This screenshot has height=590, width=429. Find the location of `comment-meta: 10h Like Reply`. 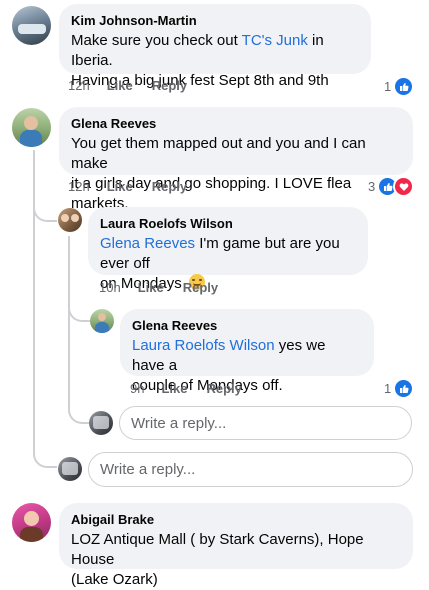

comment-meta: 10h Like Reply is located at coordinates (168, 288).